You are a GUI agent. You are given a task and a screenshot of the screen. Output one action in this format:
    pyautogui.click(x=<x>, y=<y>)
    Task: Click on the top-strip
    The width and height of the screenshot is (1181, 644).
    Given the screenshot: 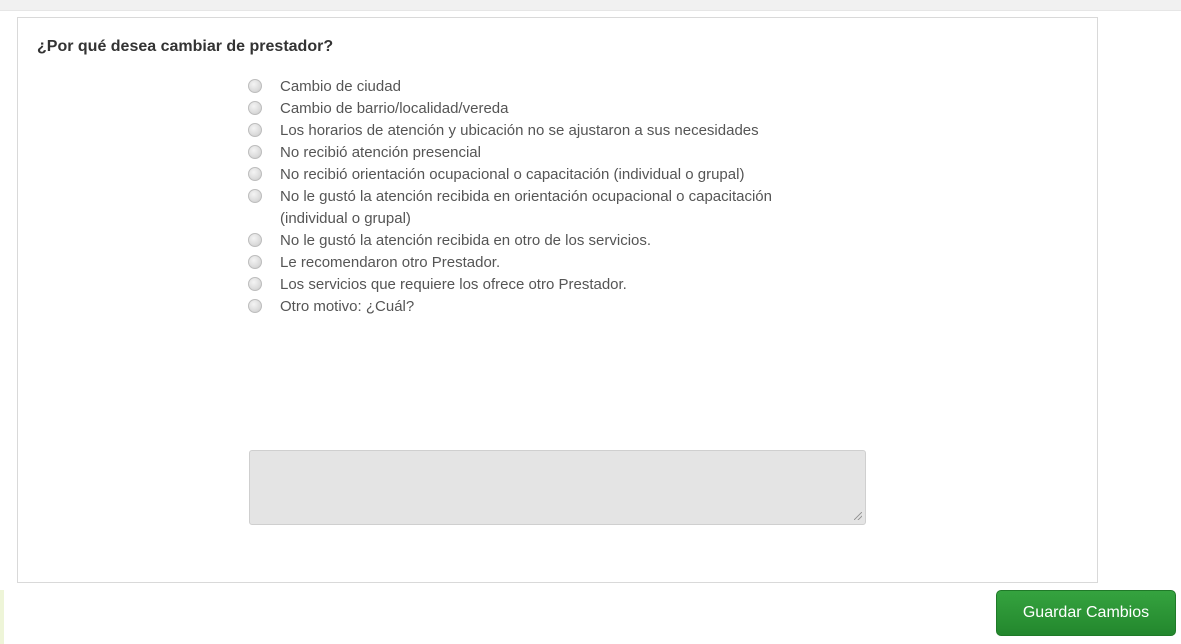 What is the action you would take?
    pyautogui.click(x=590, y=5)
    